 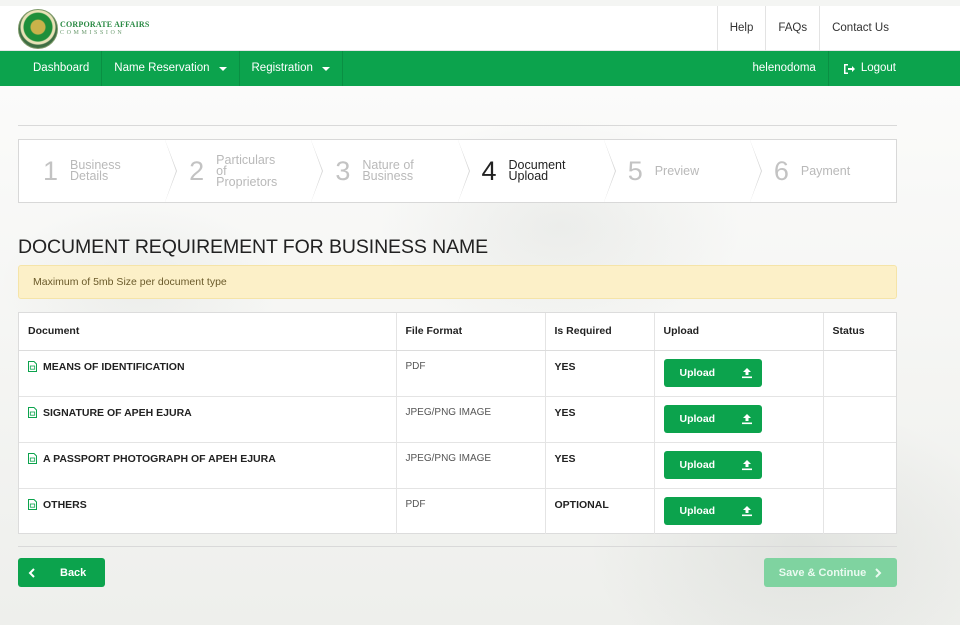 I want to click on document-cell: MEANS OF IDENTIFICATION, so click(x=208, y=373).